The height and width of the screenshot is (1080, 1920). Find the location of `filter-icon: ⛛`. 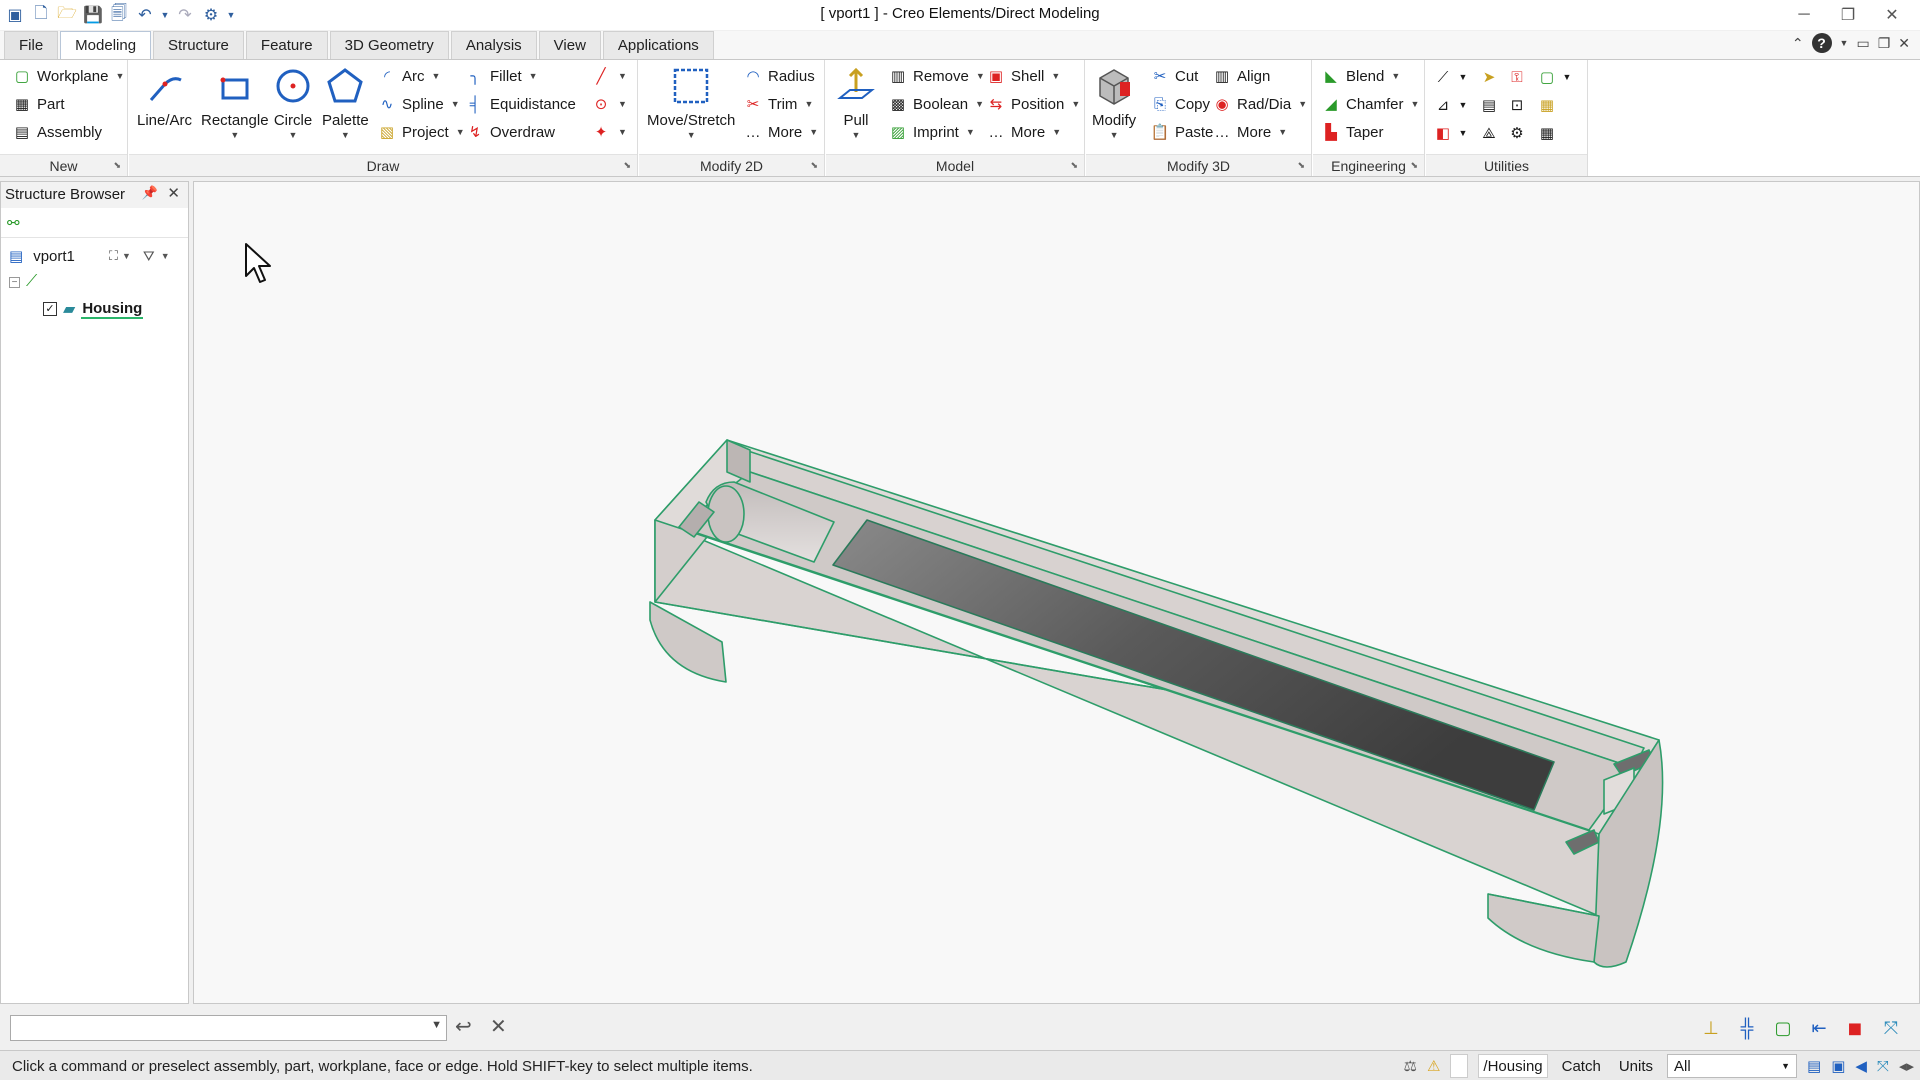

filter-icon: ⛛ is located at coordinates (149, 256).